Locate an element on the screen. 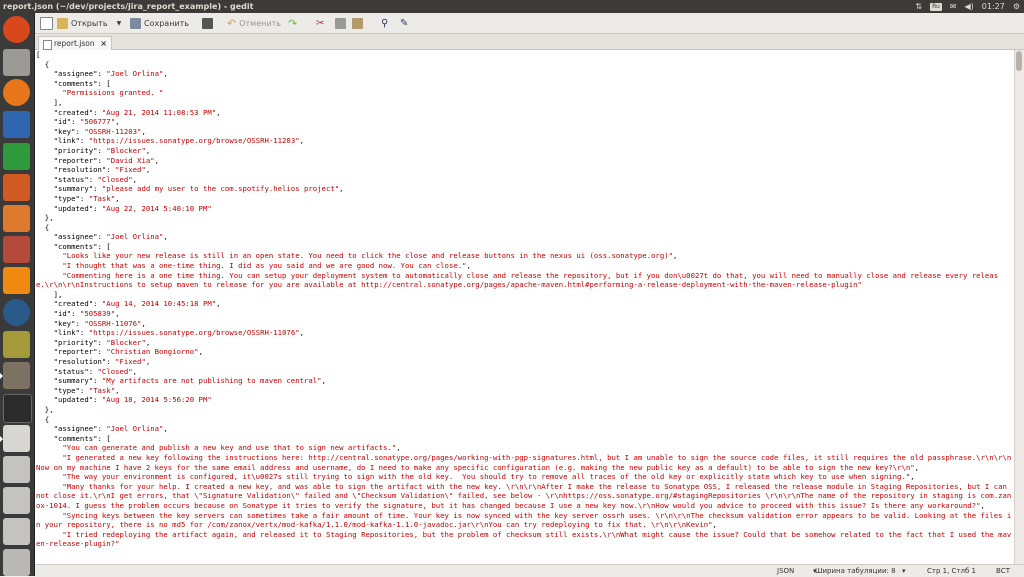 The width and height of the screenshot is (1024, 577). tab-report-json: report.json × is located at coordinates (75, 43).